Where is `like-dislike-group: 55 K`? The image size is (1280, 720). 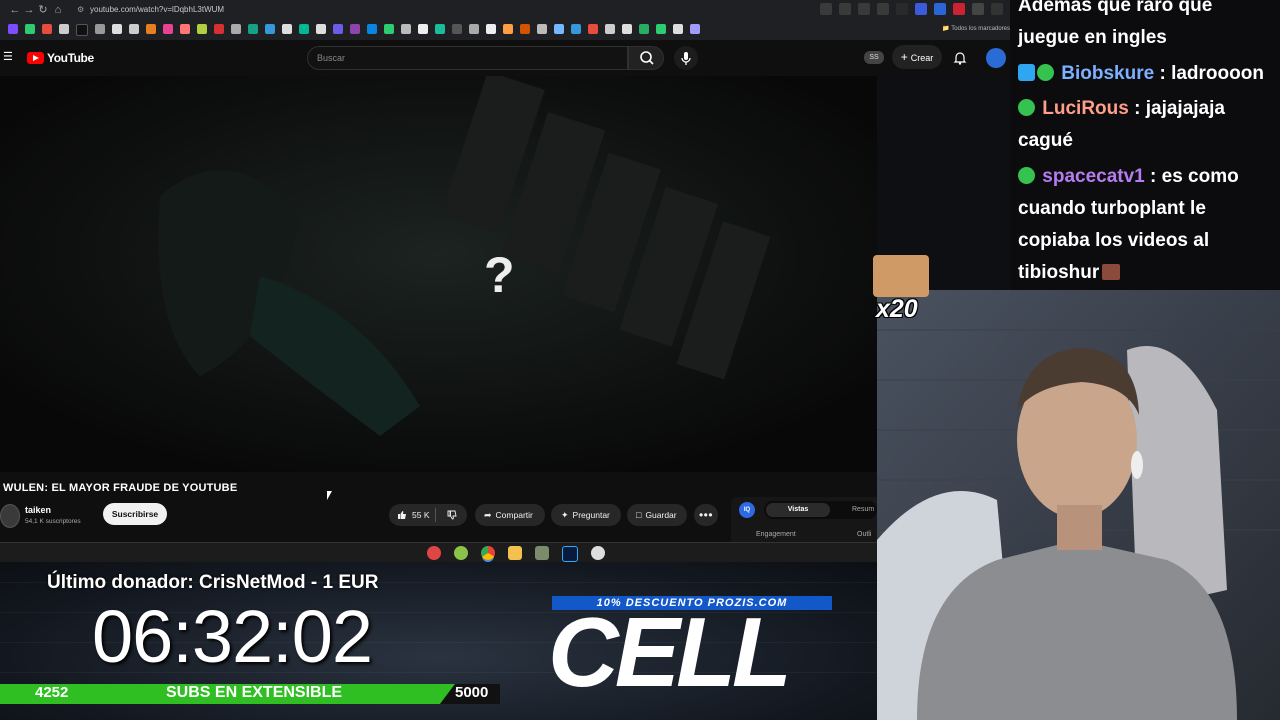 like-dislike-group: 55 K is located at coordinates (428, 515).